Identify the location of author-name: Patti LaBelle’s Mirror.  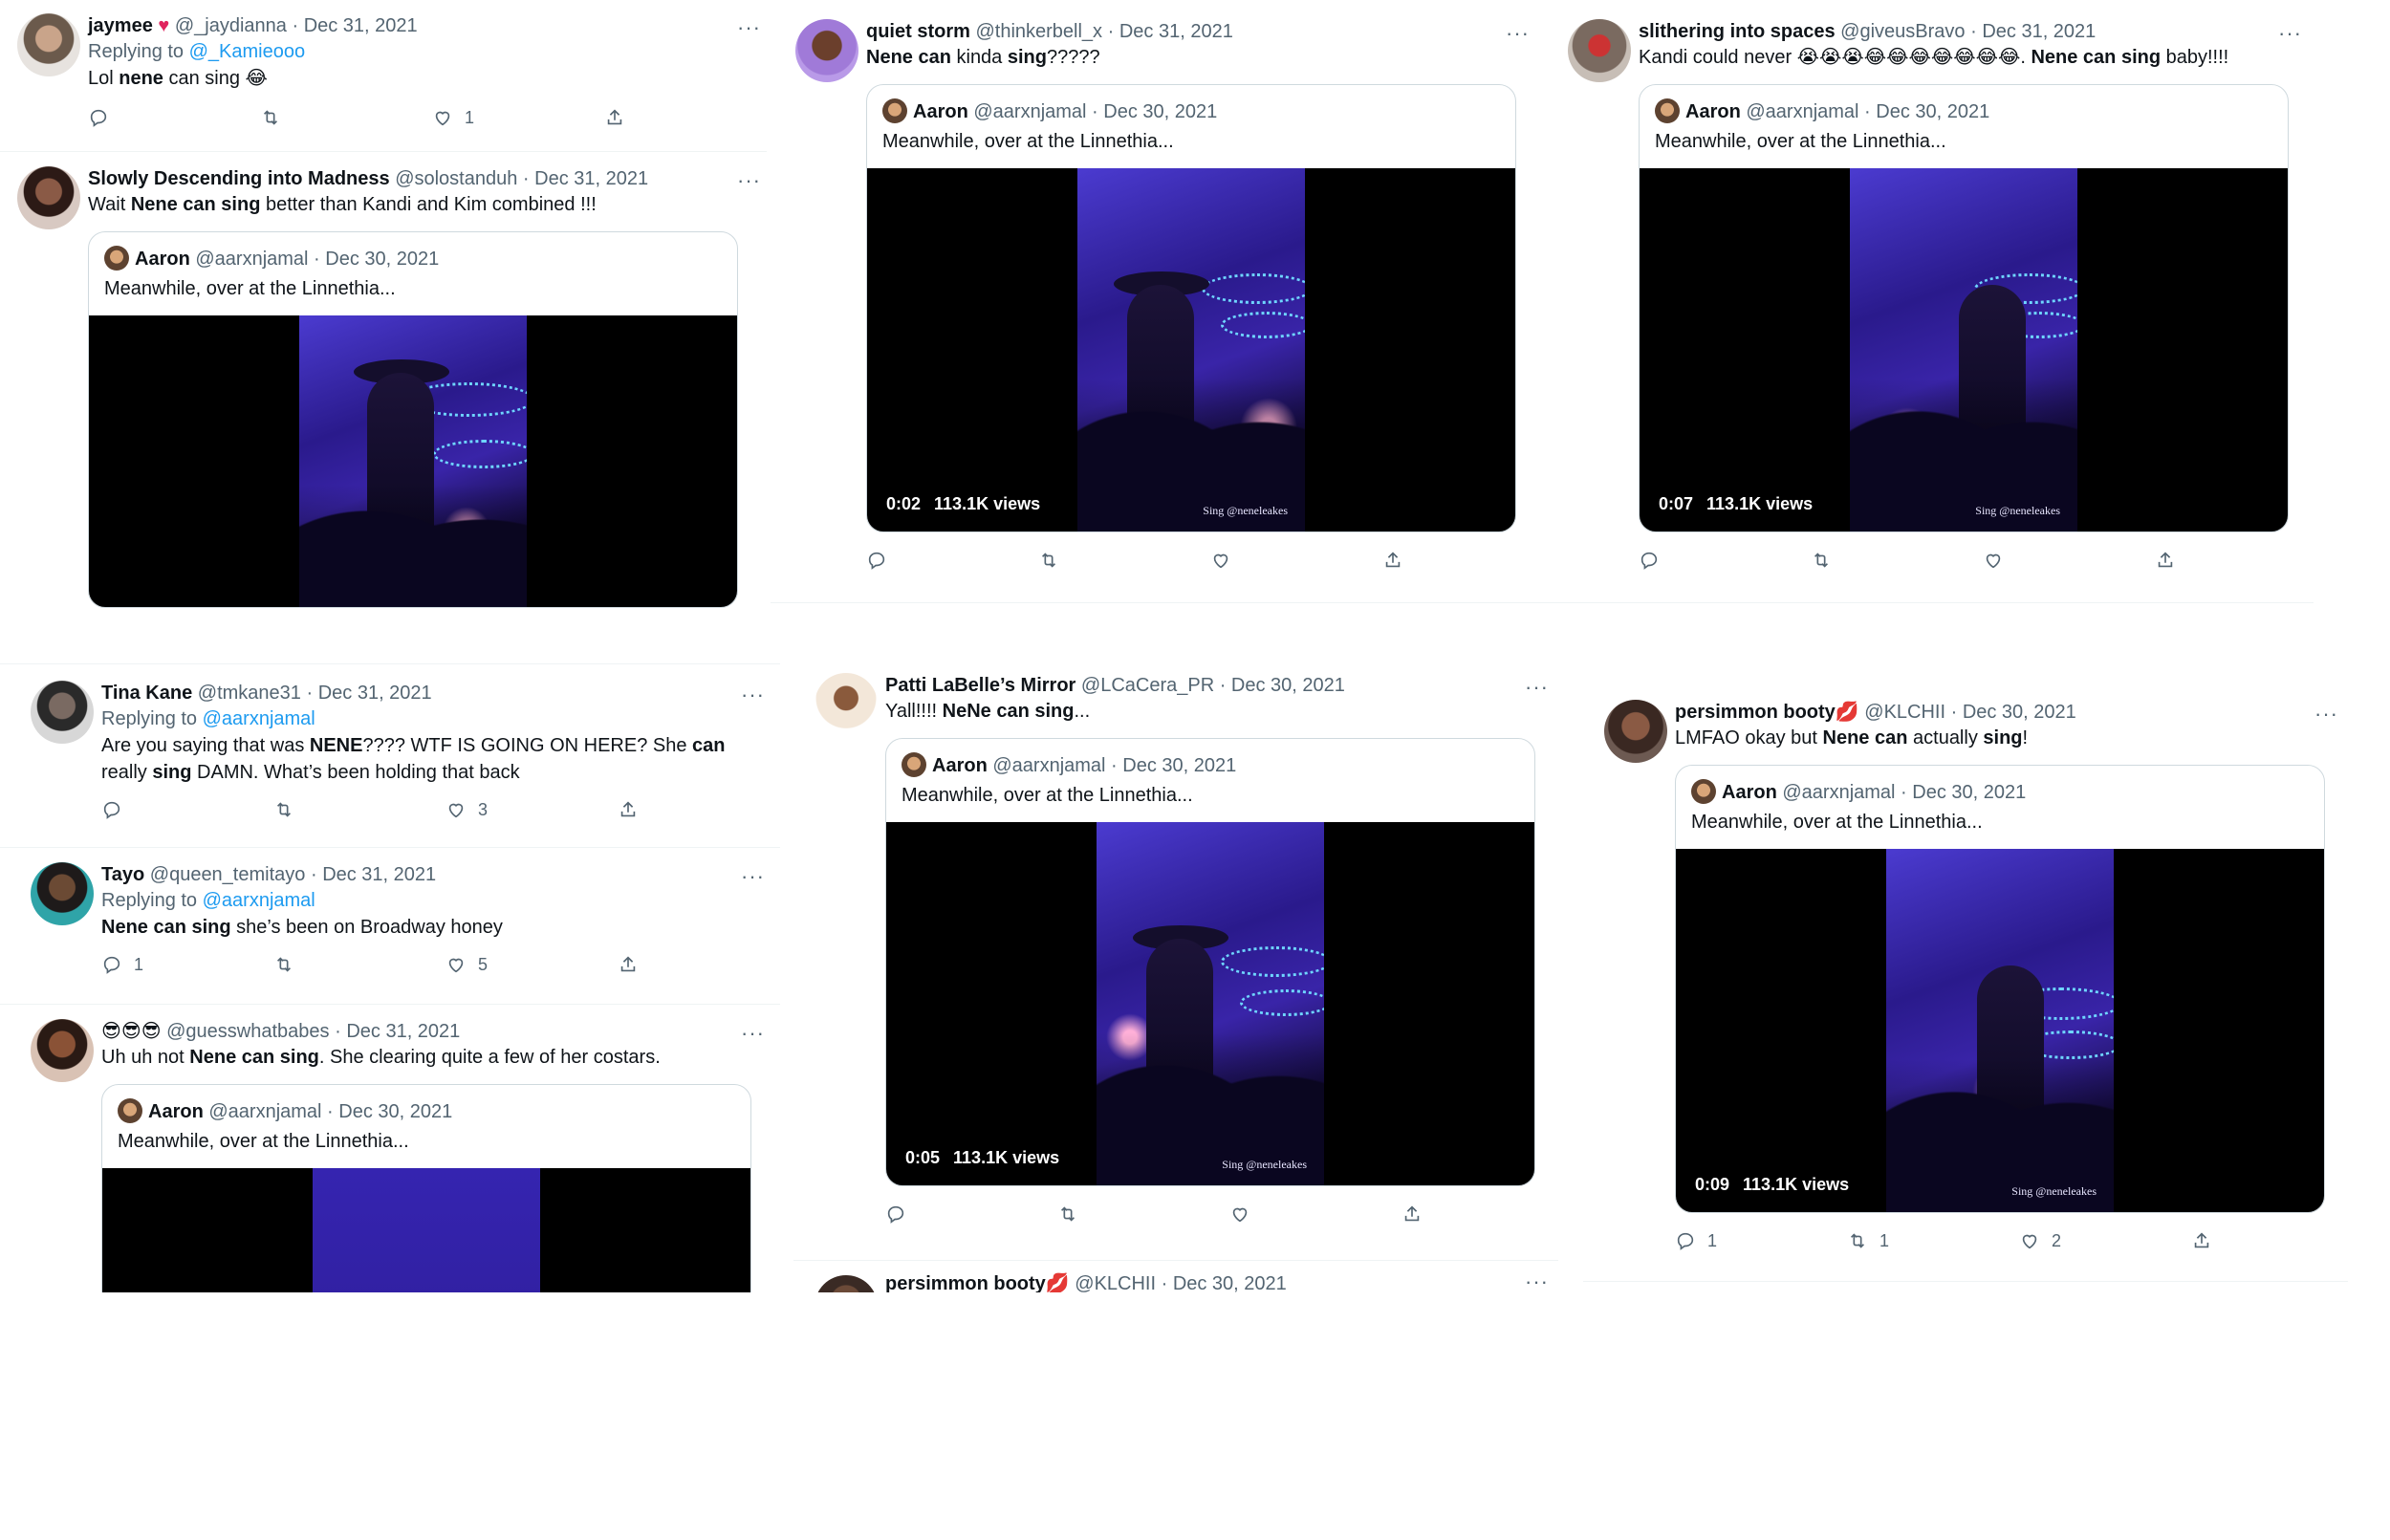
(980, 686).